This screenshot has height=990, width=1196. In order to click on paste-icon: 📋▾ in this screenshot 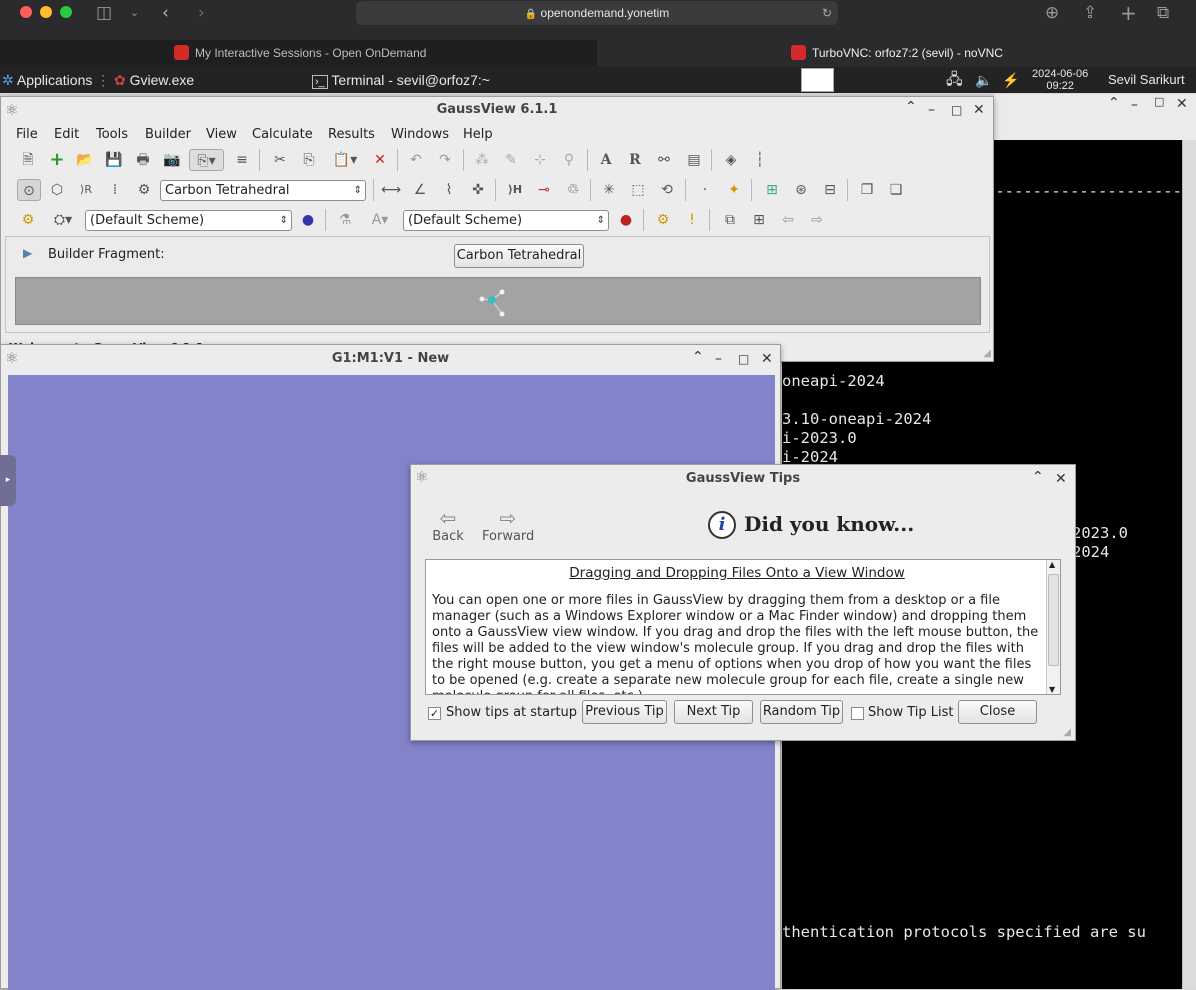, I will do `click(345, 160)`.